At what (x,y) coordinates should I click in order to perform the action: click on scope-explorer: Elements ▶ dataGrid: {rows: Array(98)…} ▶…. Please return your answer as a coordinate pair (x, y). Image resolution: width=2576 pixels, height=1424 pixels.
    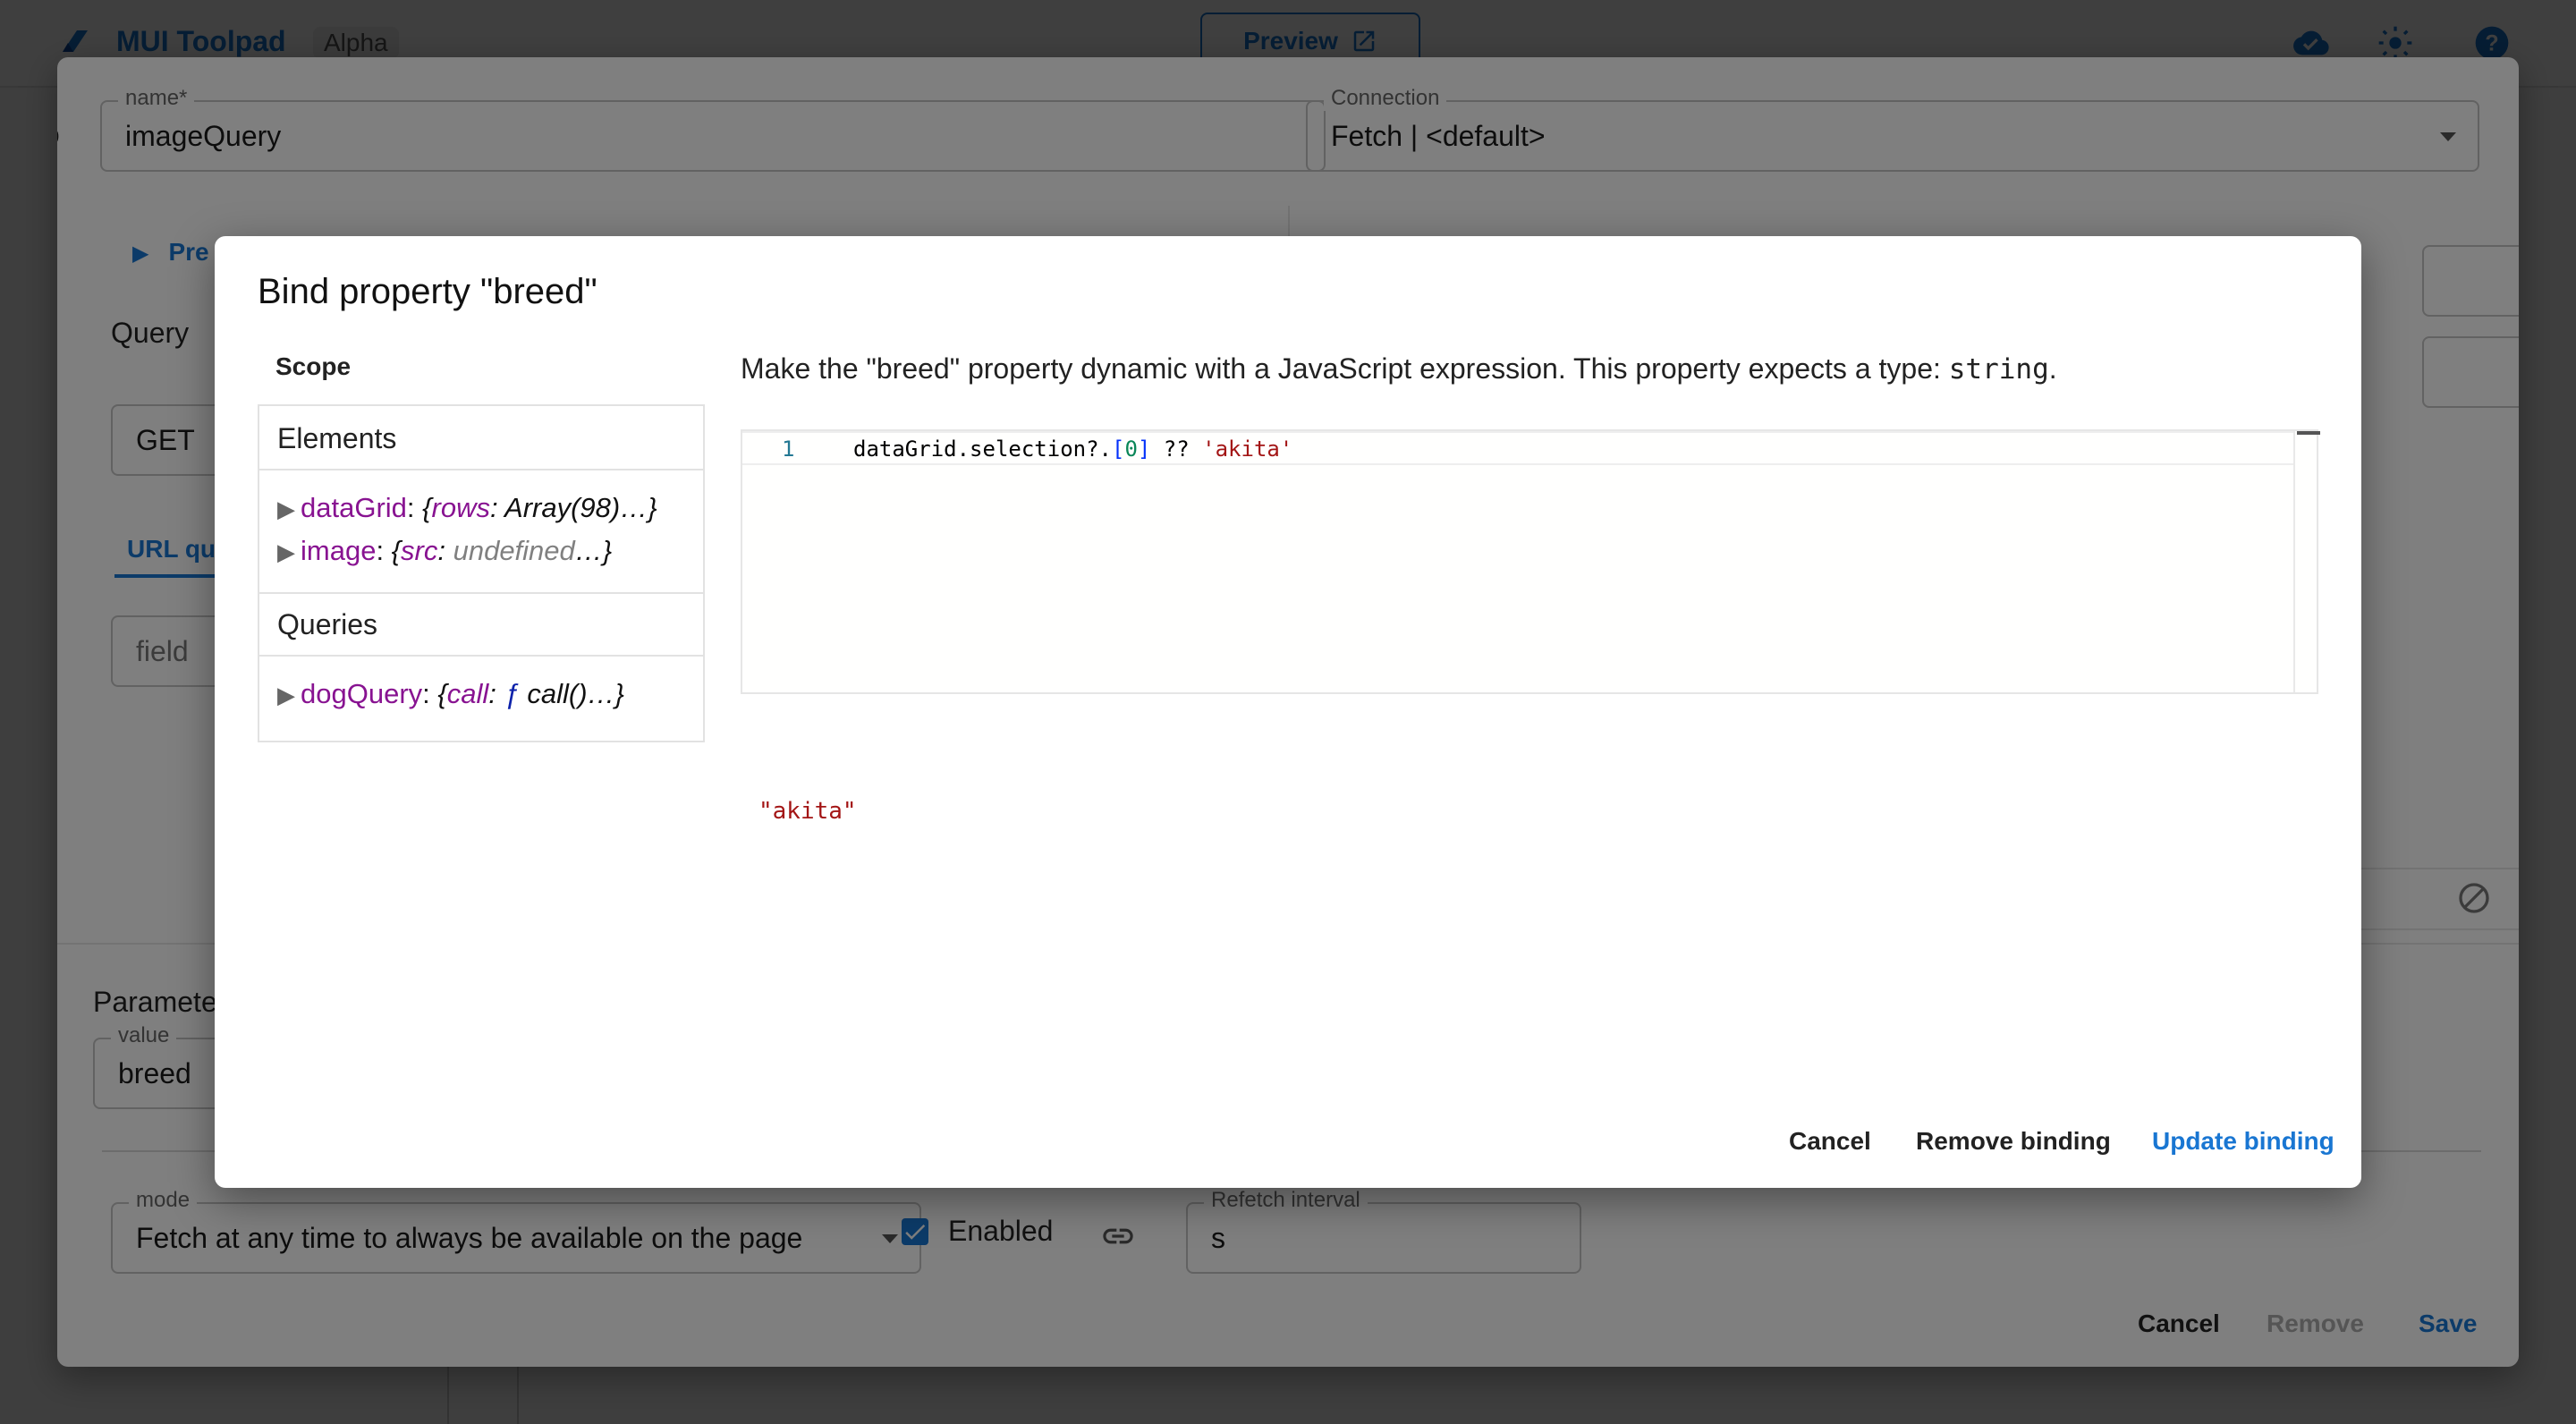
    Looking at the image, I should click on (481, 573).